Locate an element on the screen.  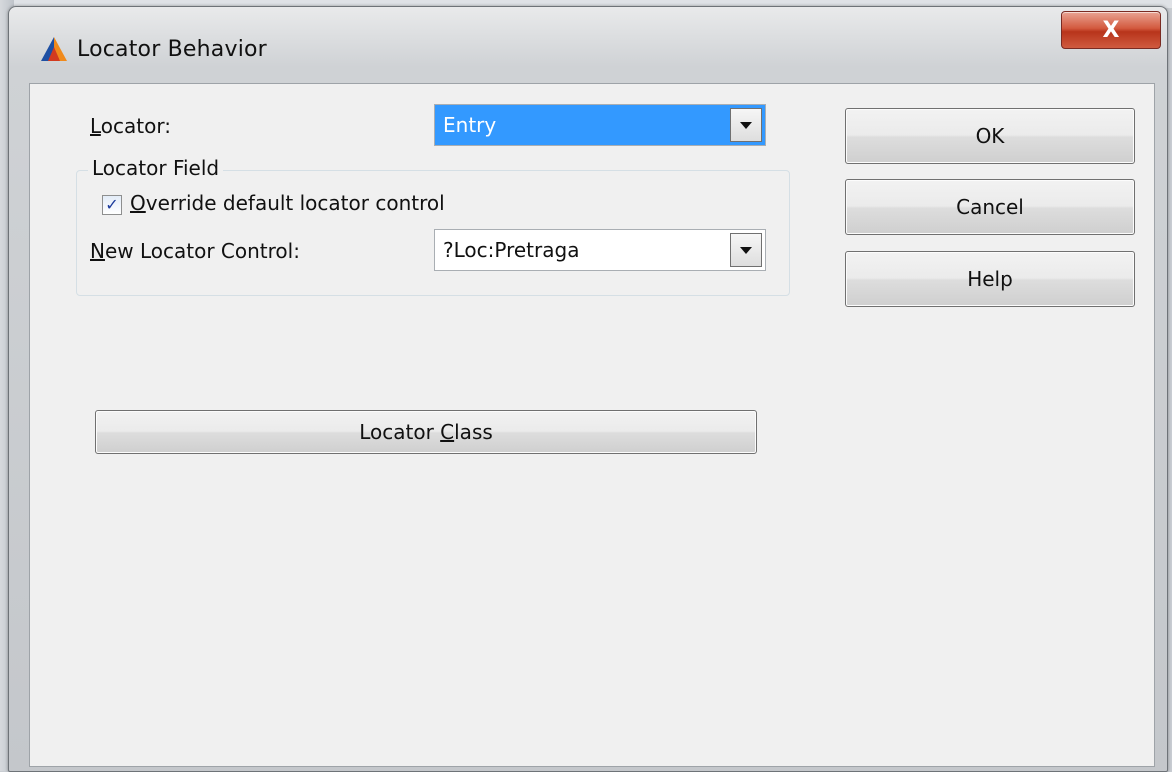
checkmark-icon: ✓ is located at coordinates (112, 204).